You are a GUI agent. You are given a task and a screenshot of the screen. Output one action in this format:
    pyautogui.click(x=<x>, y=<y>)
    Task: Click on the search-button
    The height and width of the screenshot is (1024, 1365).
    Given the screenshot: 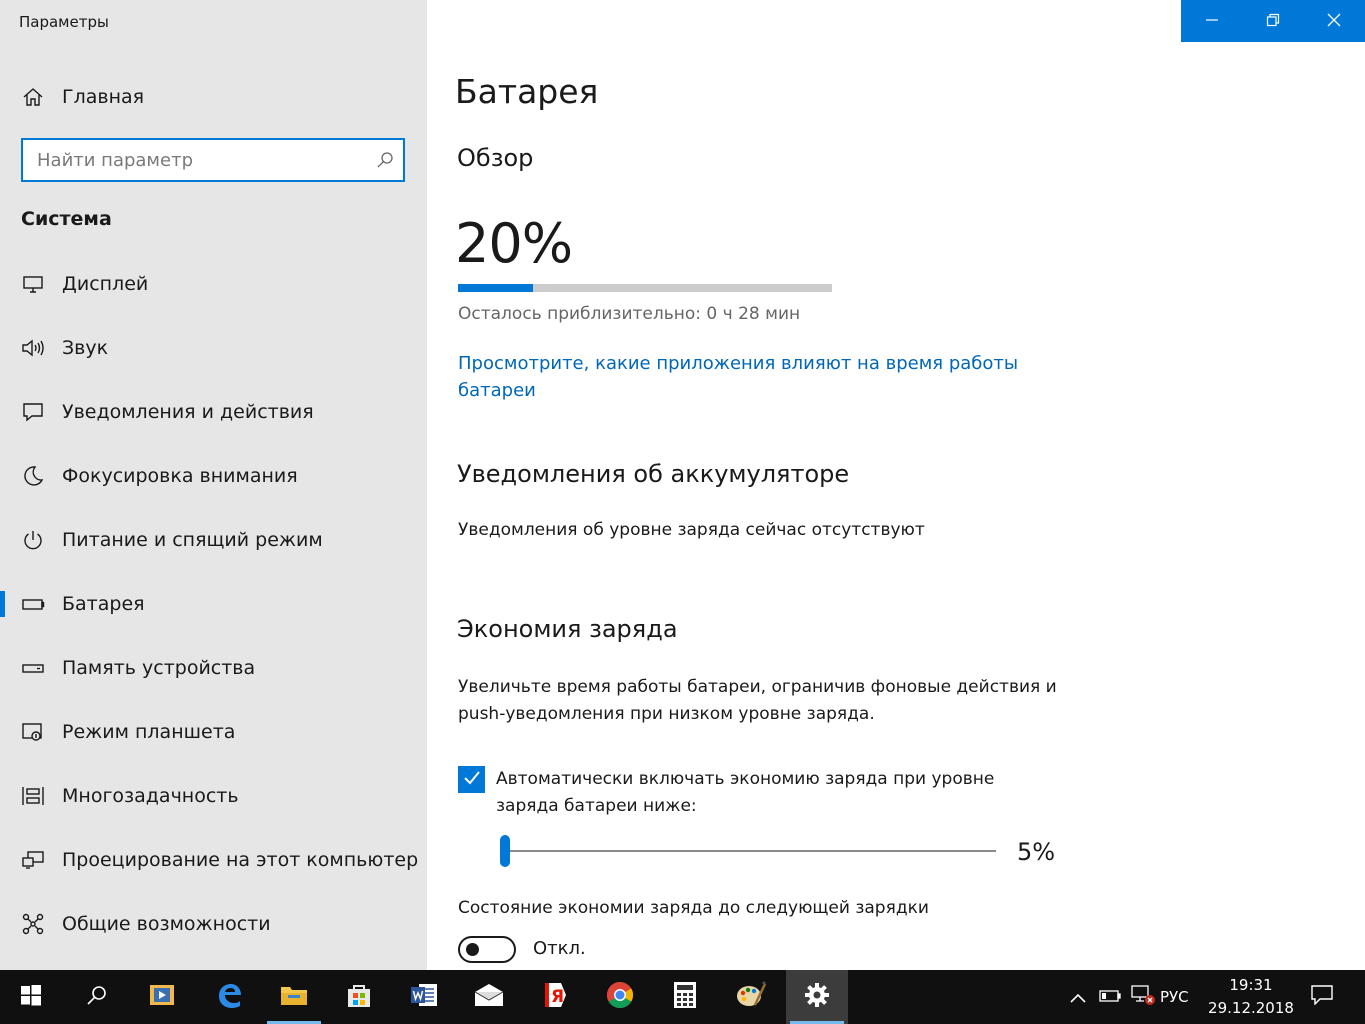 What is the action you would take?
    pyautogui.click(x=97, y=997)
    